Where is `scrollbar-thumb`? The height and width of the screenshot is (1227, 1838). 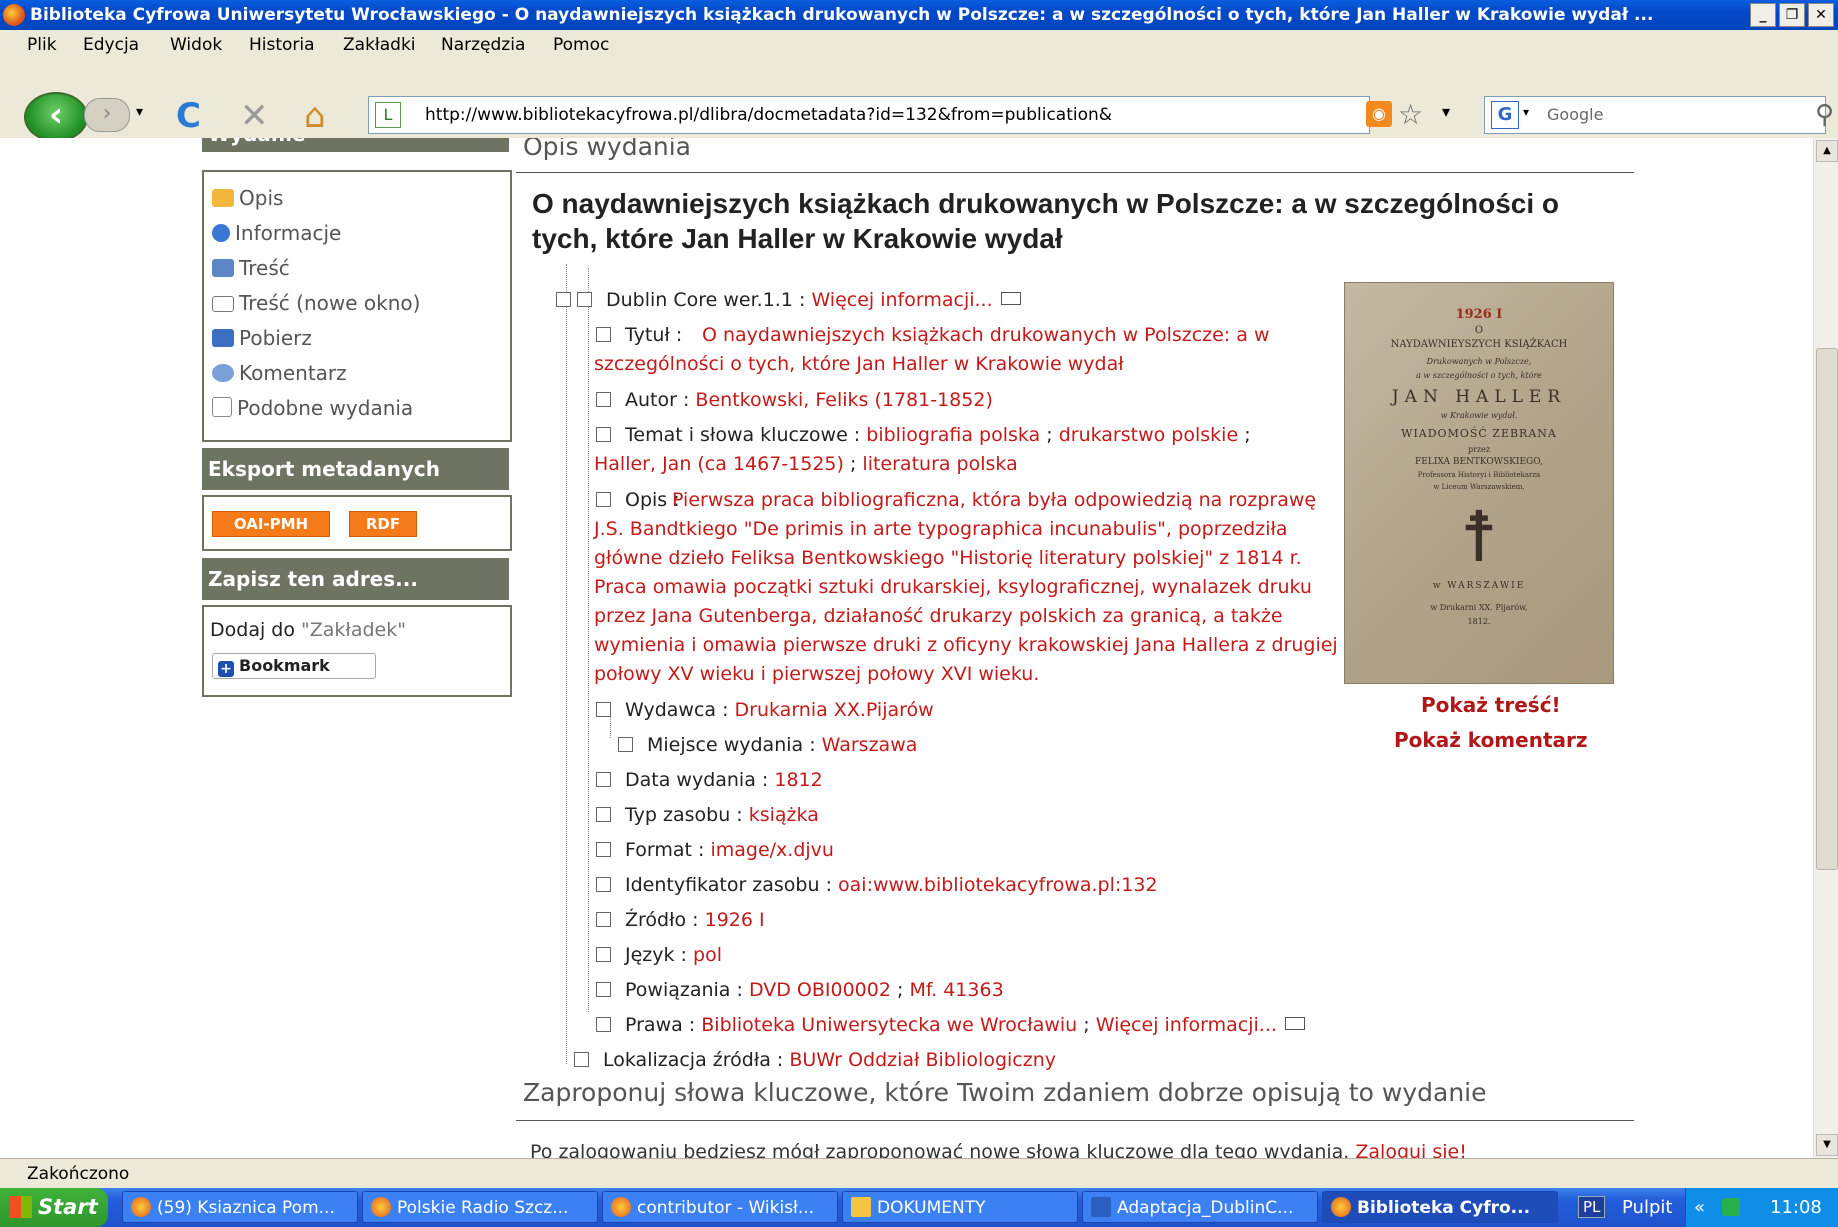 scrollbar-thumb is located at coordinates (1827, 609).